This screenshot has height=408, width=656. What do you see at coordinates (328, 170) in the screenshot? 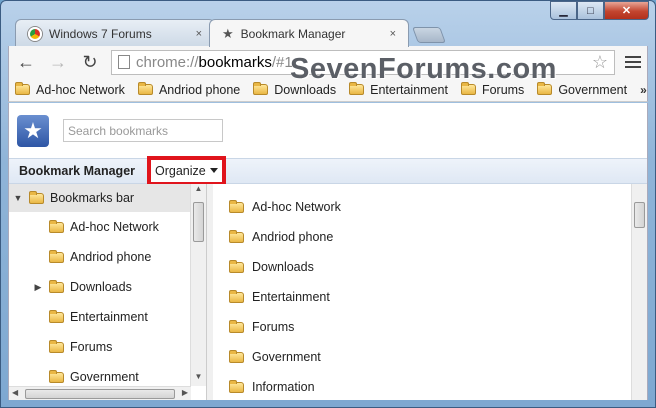
I see `manager-toolbar: Bookmark Manager Organize` at bounding box center [328, 170].